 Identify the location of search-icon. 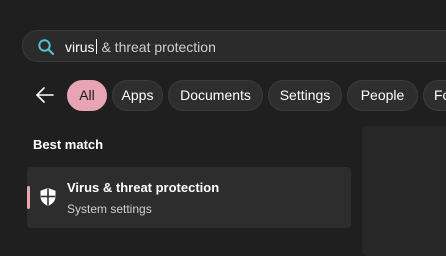
(46, 47).